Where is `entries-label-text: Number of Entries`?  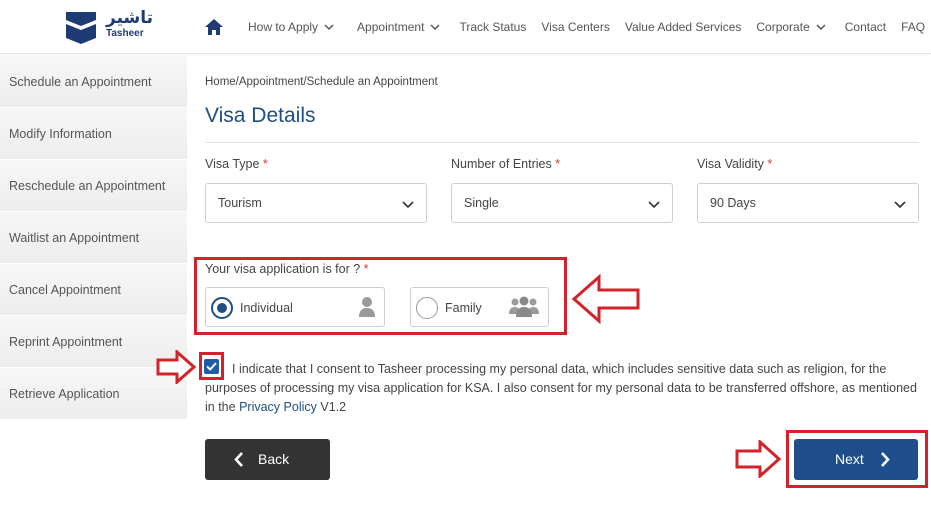 entries-label-text: Number of Entries is located at coordinates (501, 164).